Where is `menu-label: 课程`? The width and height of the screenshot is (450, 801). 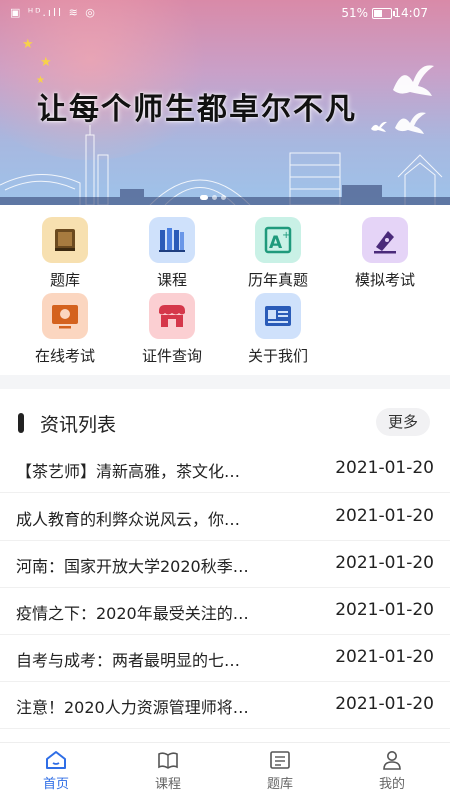 menu-label: 课程 is located at coordinates (171, 280).